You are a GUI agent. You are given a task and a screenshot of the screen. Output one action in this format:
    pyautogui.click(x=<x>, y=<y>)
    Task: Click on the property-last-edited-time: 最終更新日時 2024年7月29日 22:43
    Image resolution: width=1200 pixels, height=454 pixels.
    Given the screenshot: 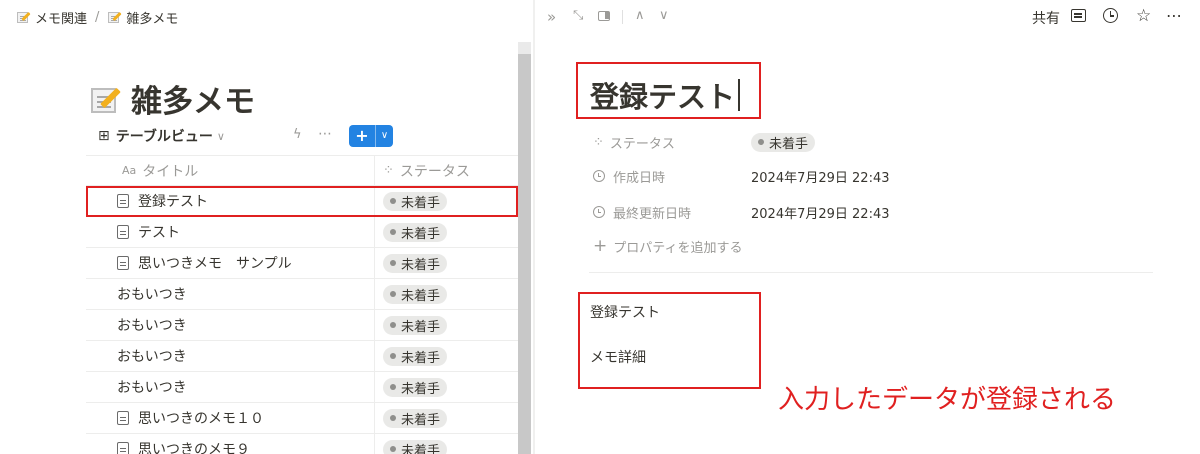 What is the action you would take?
    pyautogui.click(x=741, y=212)
    